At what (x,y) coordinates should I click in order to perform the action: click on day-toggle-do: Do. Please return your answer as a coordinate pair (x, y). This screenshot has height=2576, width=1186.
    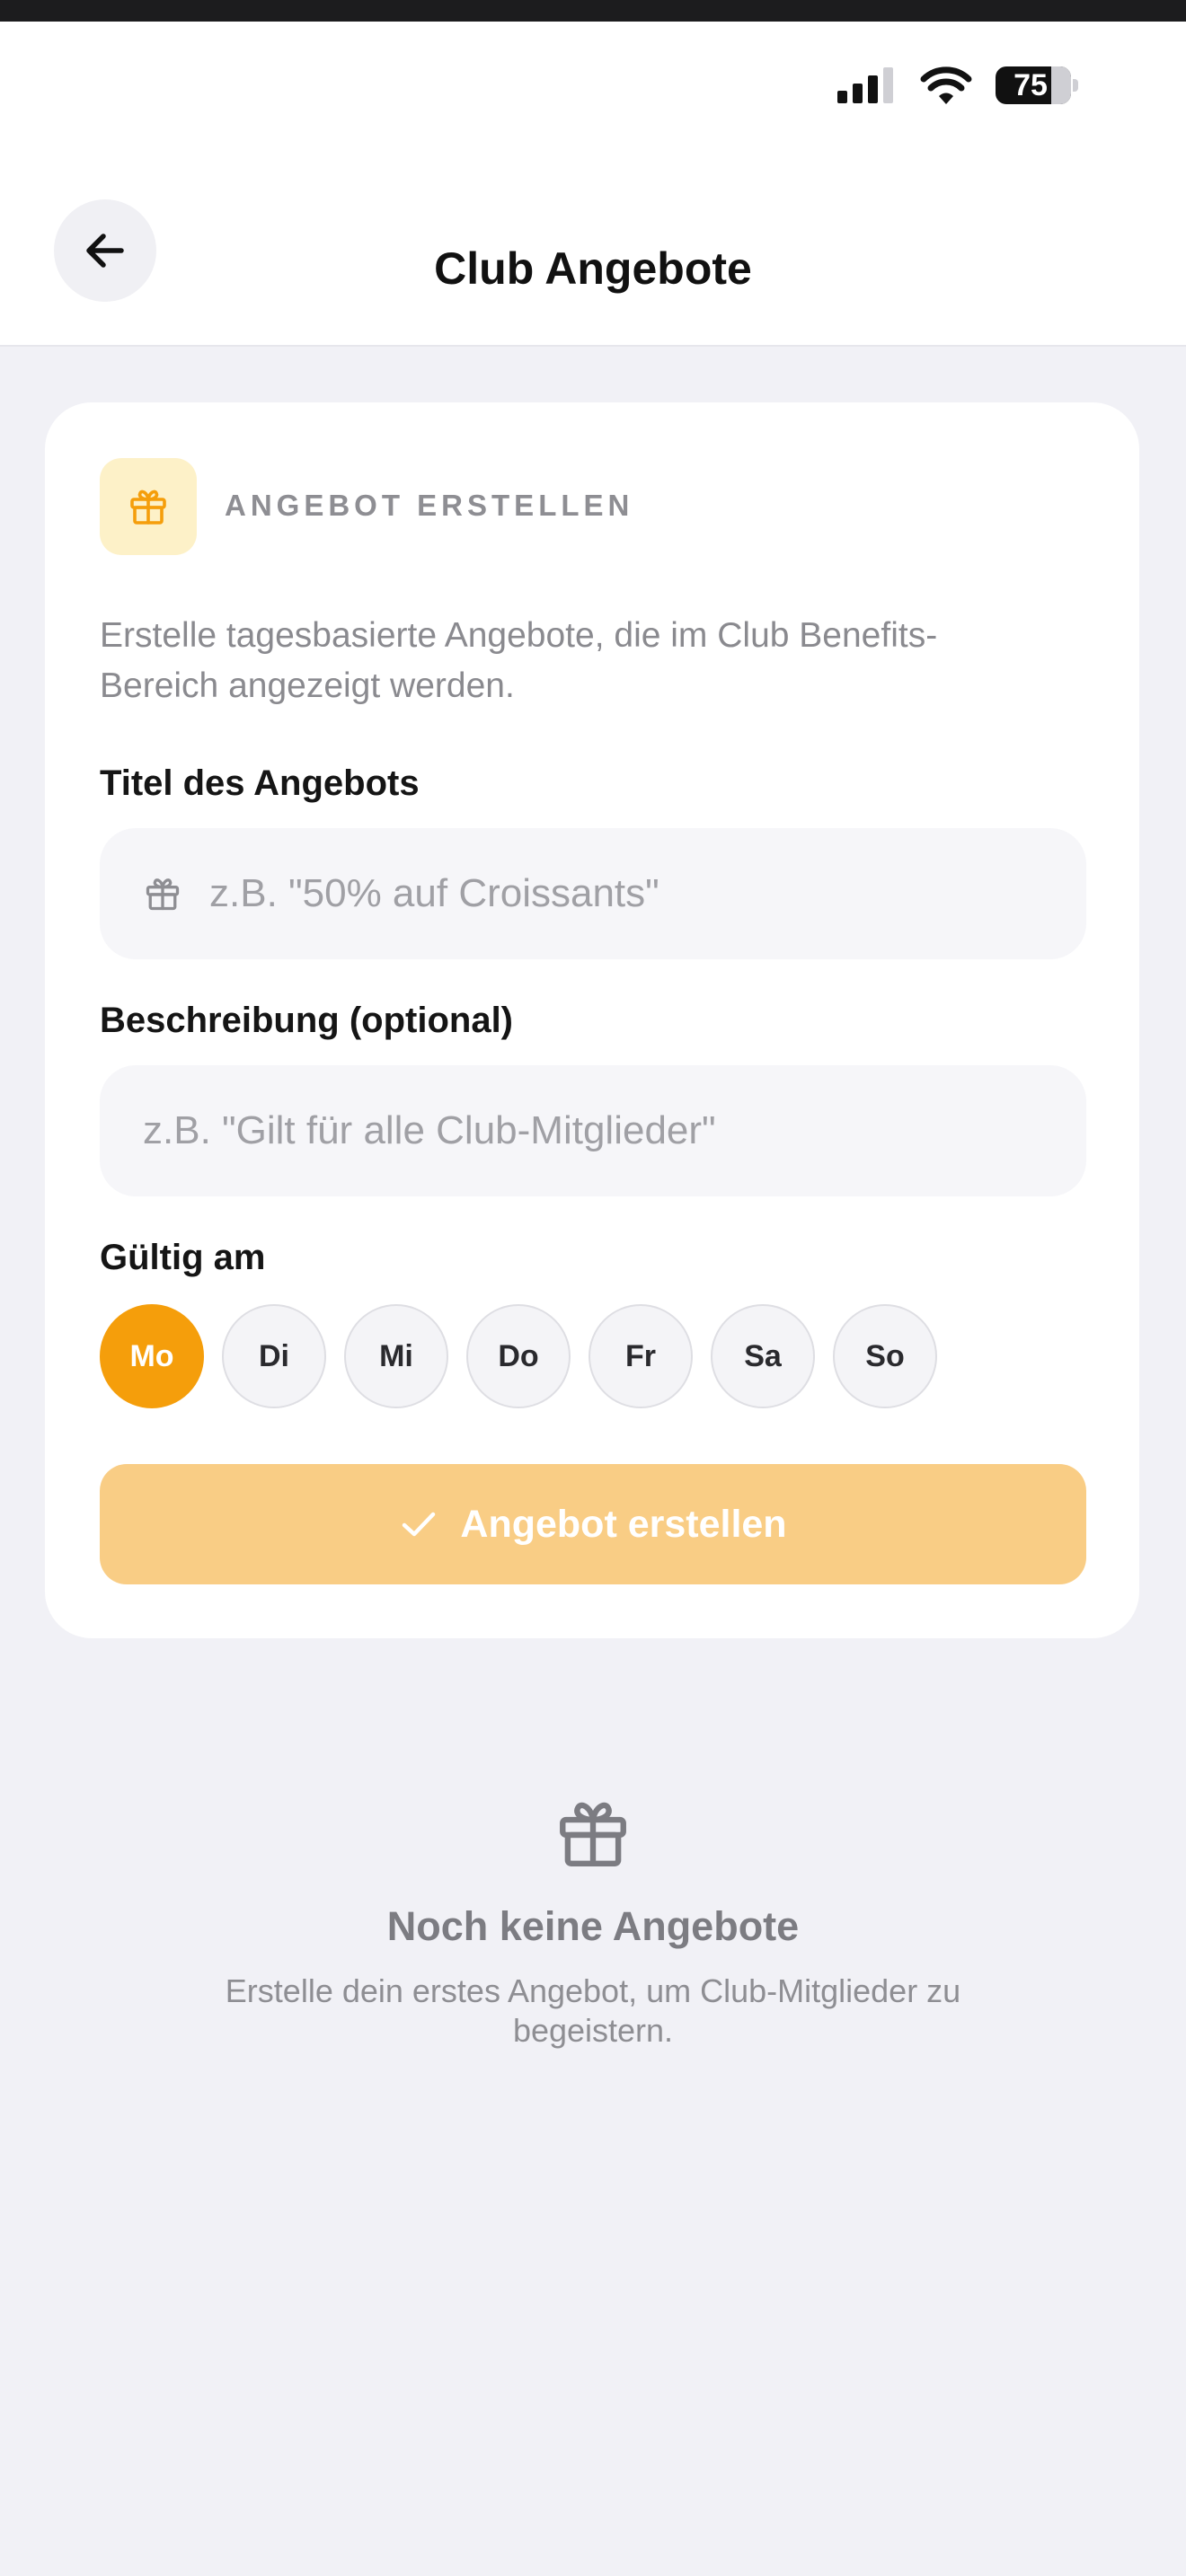
    Looking at the image, I should click on (518, 1356).